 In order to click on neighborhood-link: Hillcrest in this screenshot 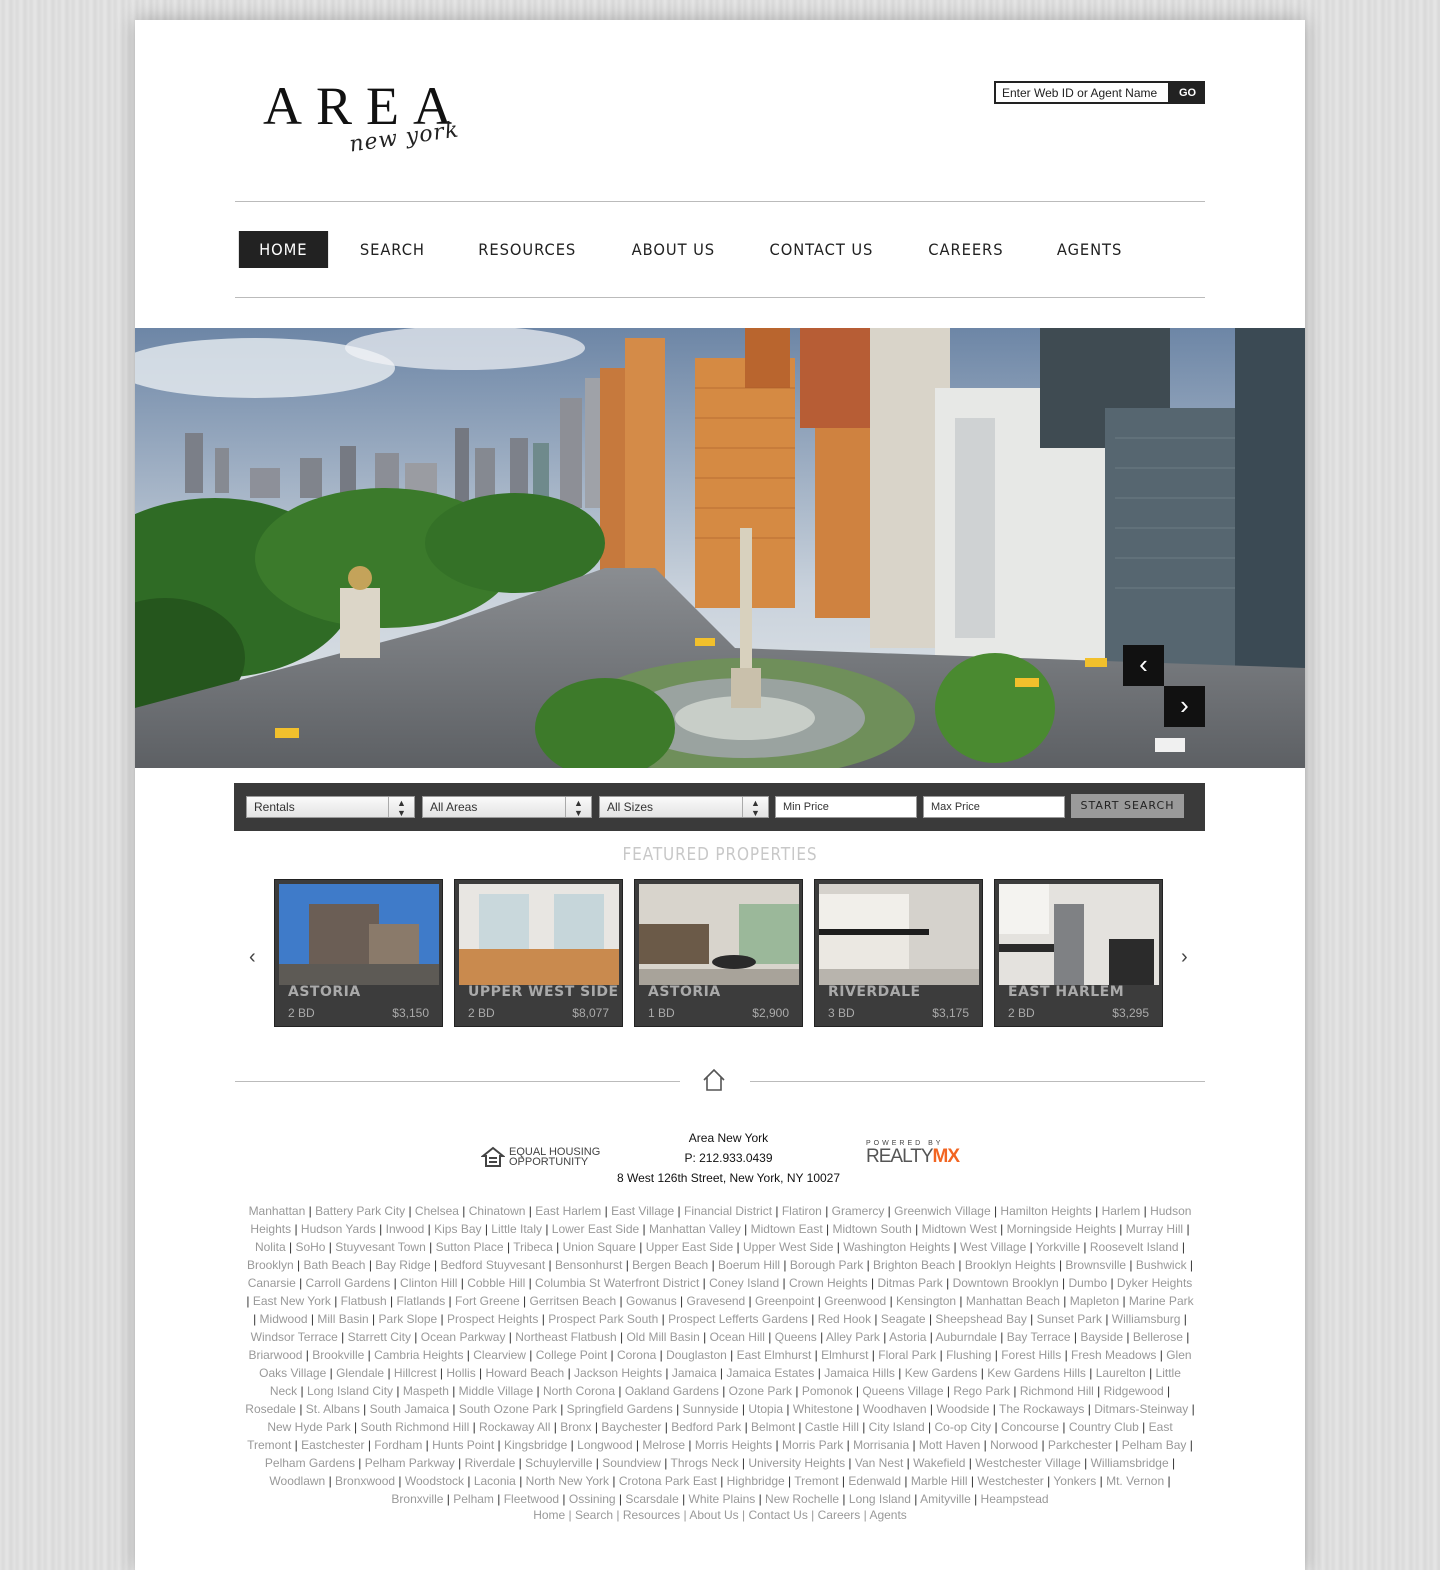, I will do `click(415, 1373)`.